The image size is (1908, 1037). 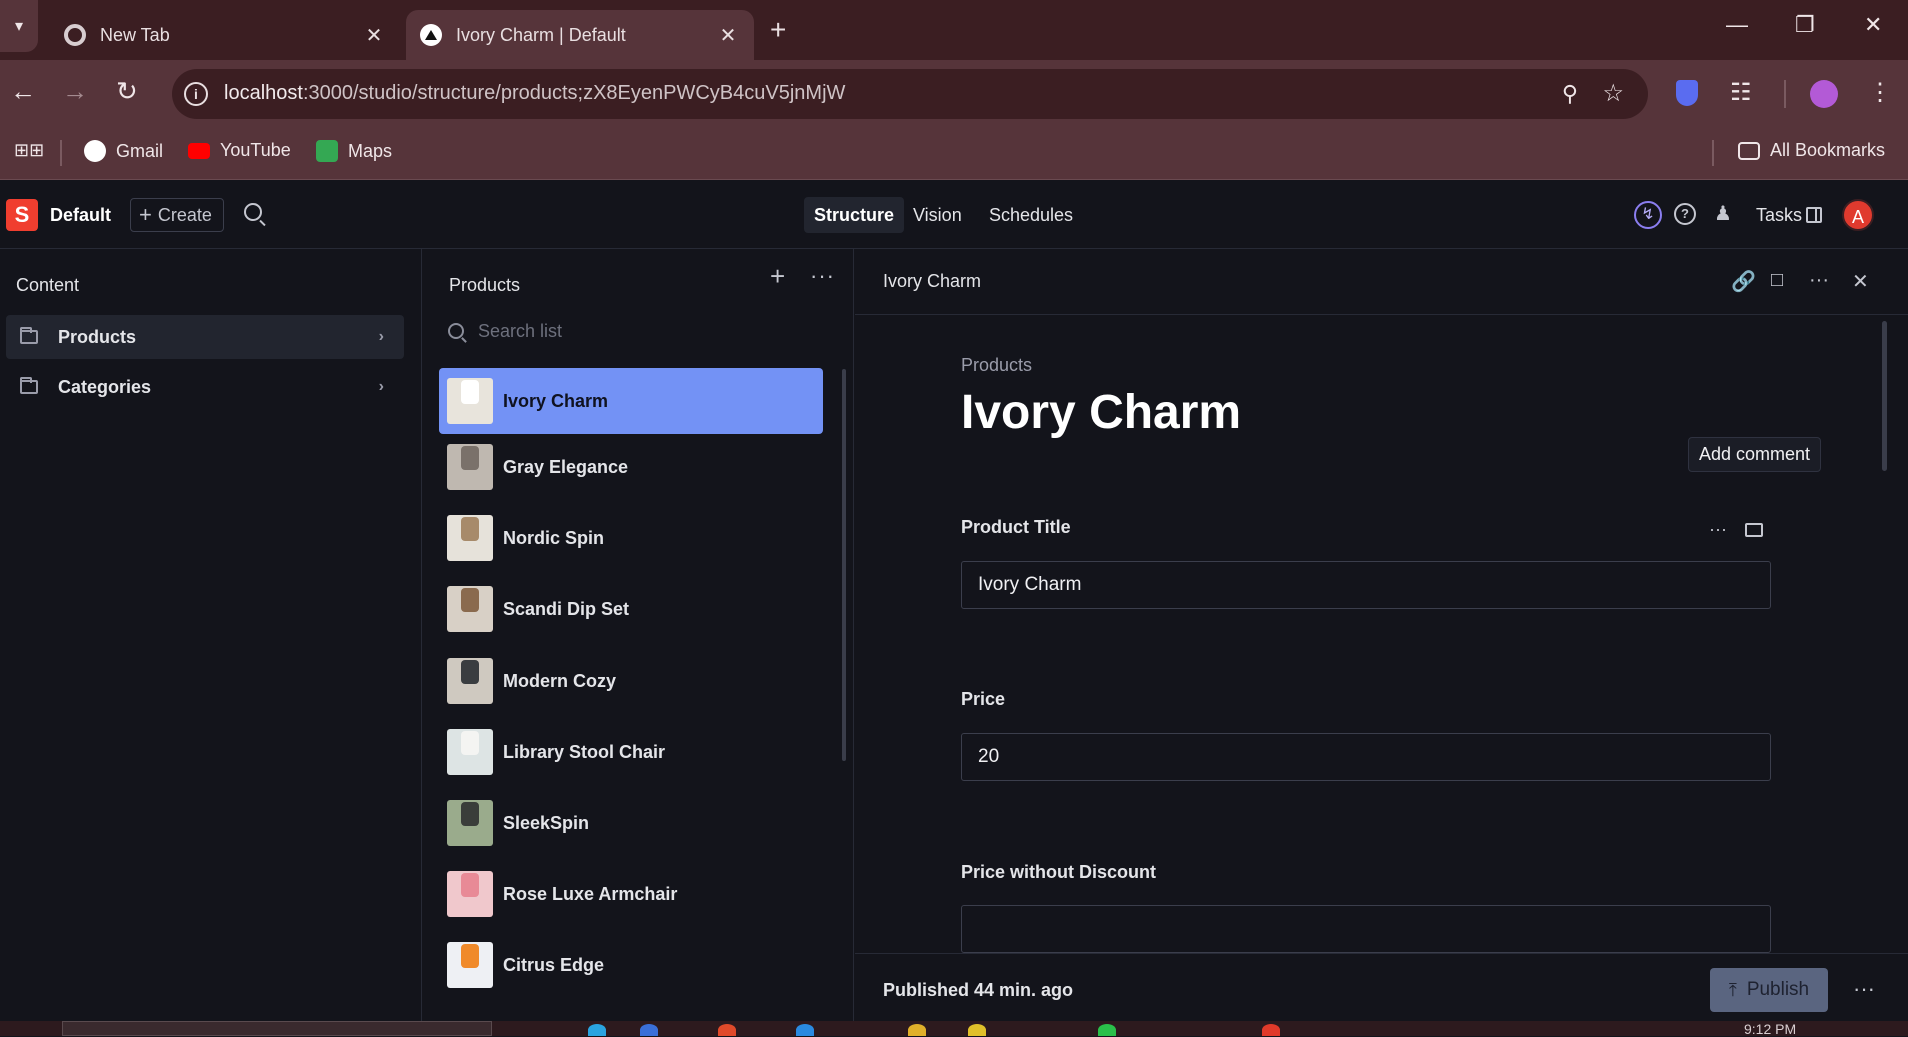 What do you see at coordinates (1570, 94) in the screenshot?
I see `zoom-icon: ⚲` at bounding box center [1570, 94].